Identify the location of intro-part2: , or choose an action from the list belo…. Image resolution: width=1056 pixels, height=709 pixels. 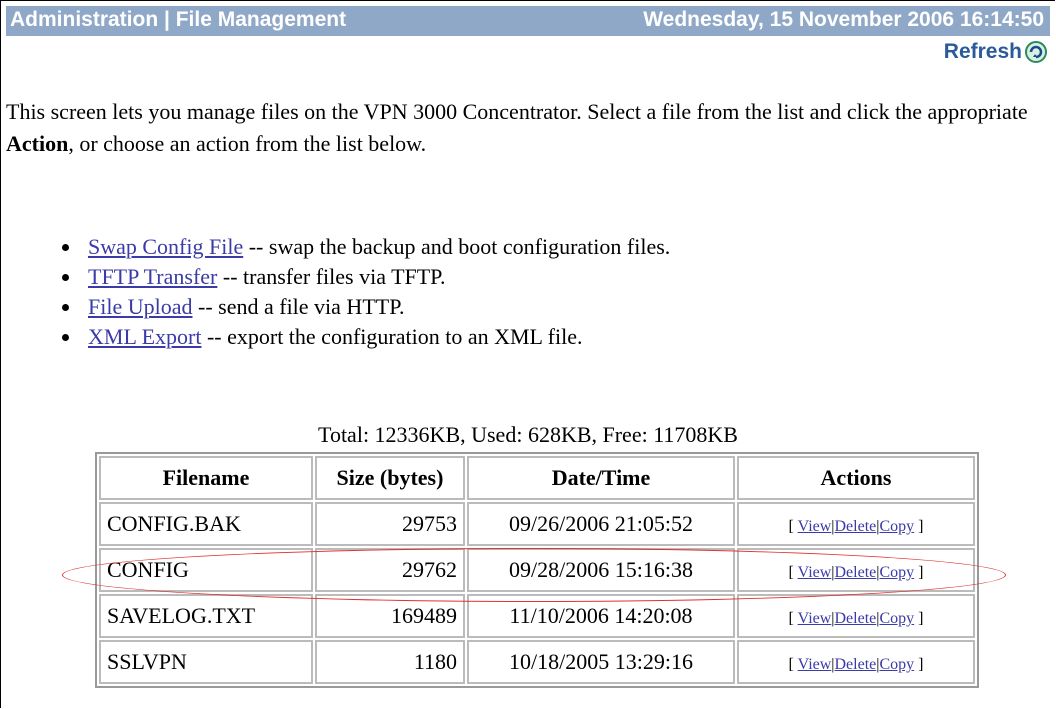
(247, 143).